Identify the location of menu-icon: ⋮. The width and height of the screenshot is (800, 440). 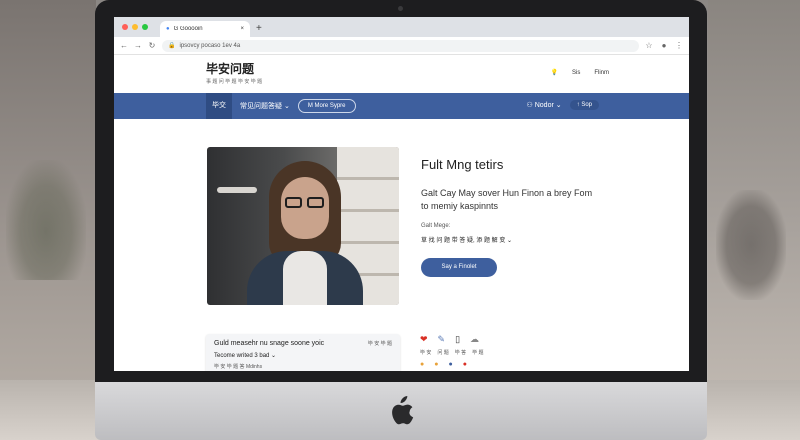
(679, 45).